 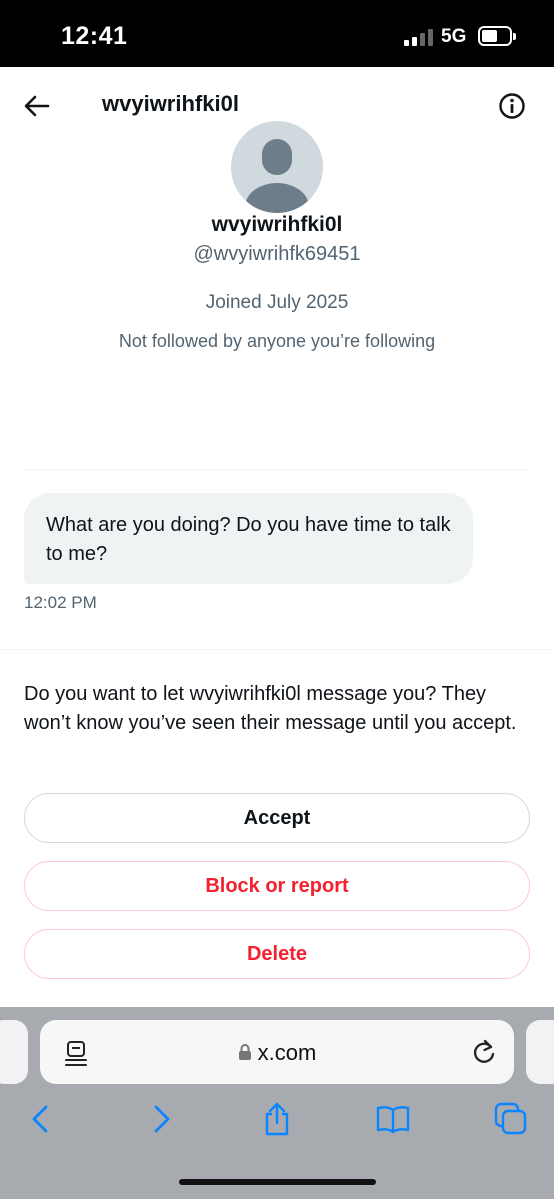 I want to click on back-button, so click(x=37, y=106).